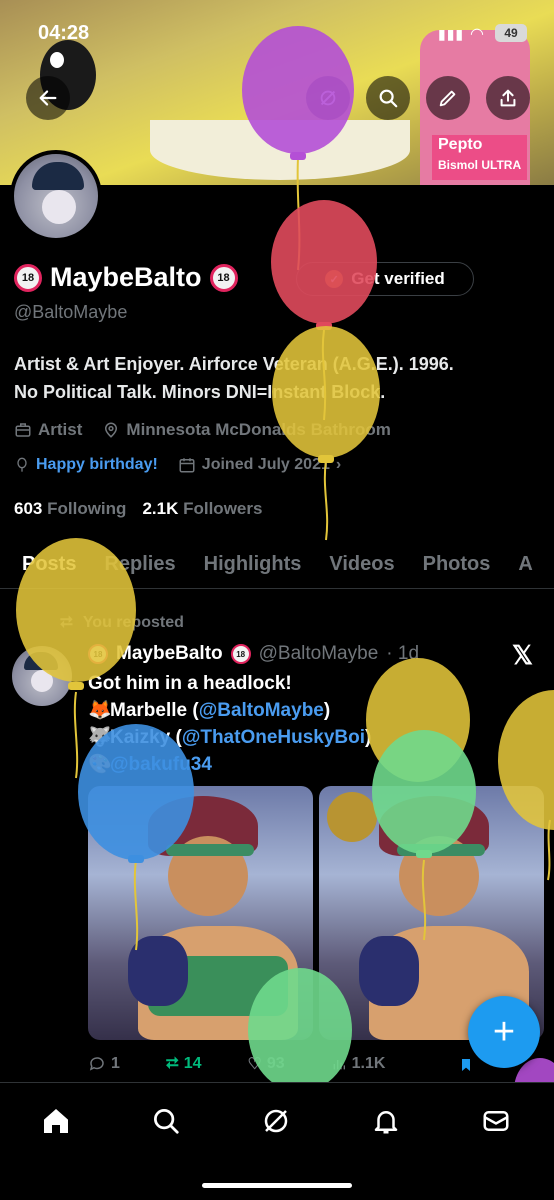 This screenshot has height=1200, width=554. I want to click on edit-button, so click(448, 98).